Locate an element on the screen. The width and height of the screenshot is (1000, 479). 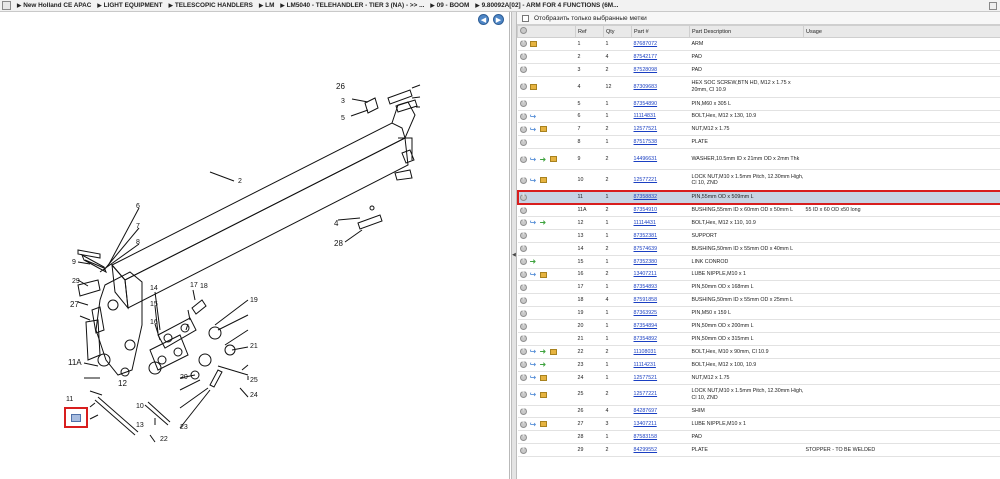
header-part-number: Part # is located at coordinates (660, 31).